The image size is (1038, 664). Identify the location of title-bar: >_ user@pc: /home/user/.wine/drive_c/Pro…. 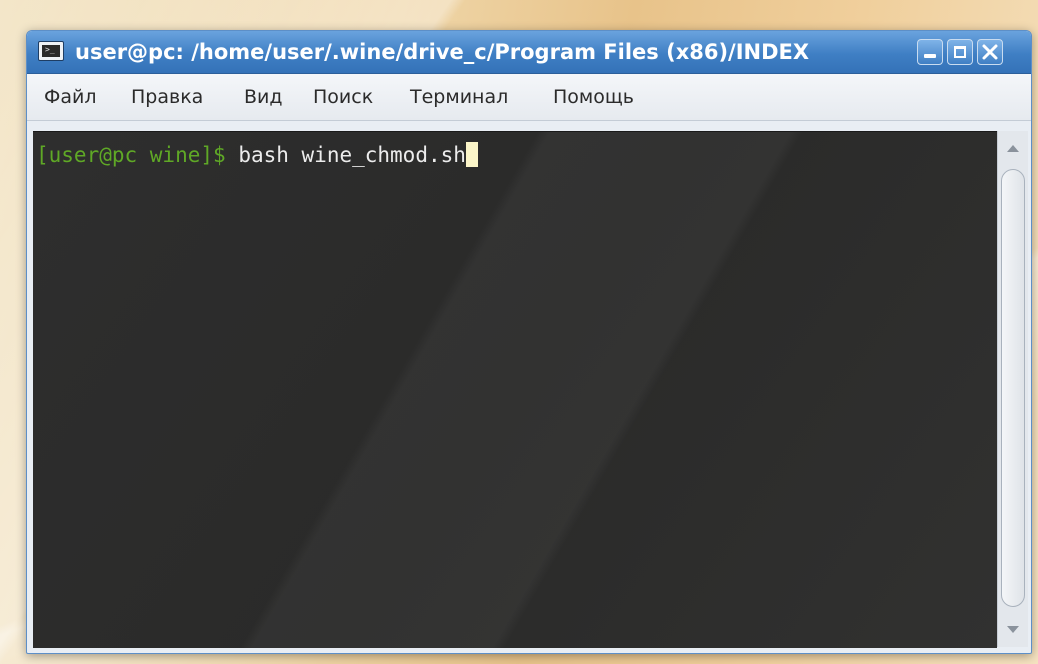
(529, 52).